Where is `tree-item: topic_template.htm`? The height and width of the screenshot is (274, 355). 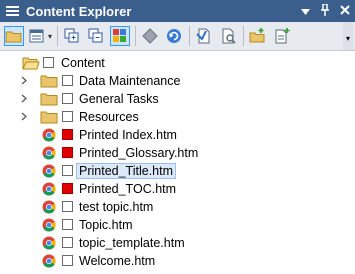
tree-item: topic_template.htm is located at coordinates (177, 243).